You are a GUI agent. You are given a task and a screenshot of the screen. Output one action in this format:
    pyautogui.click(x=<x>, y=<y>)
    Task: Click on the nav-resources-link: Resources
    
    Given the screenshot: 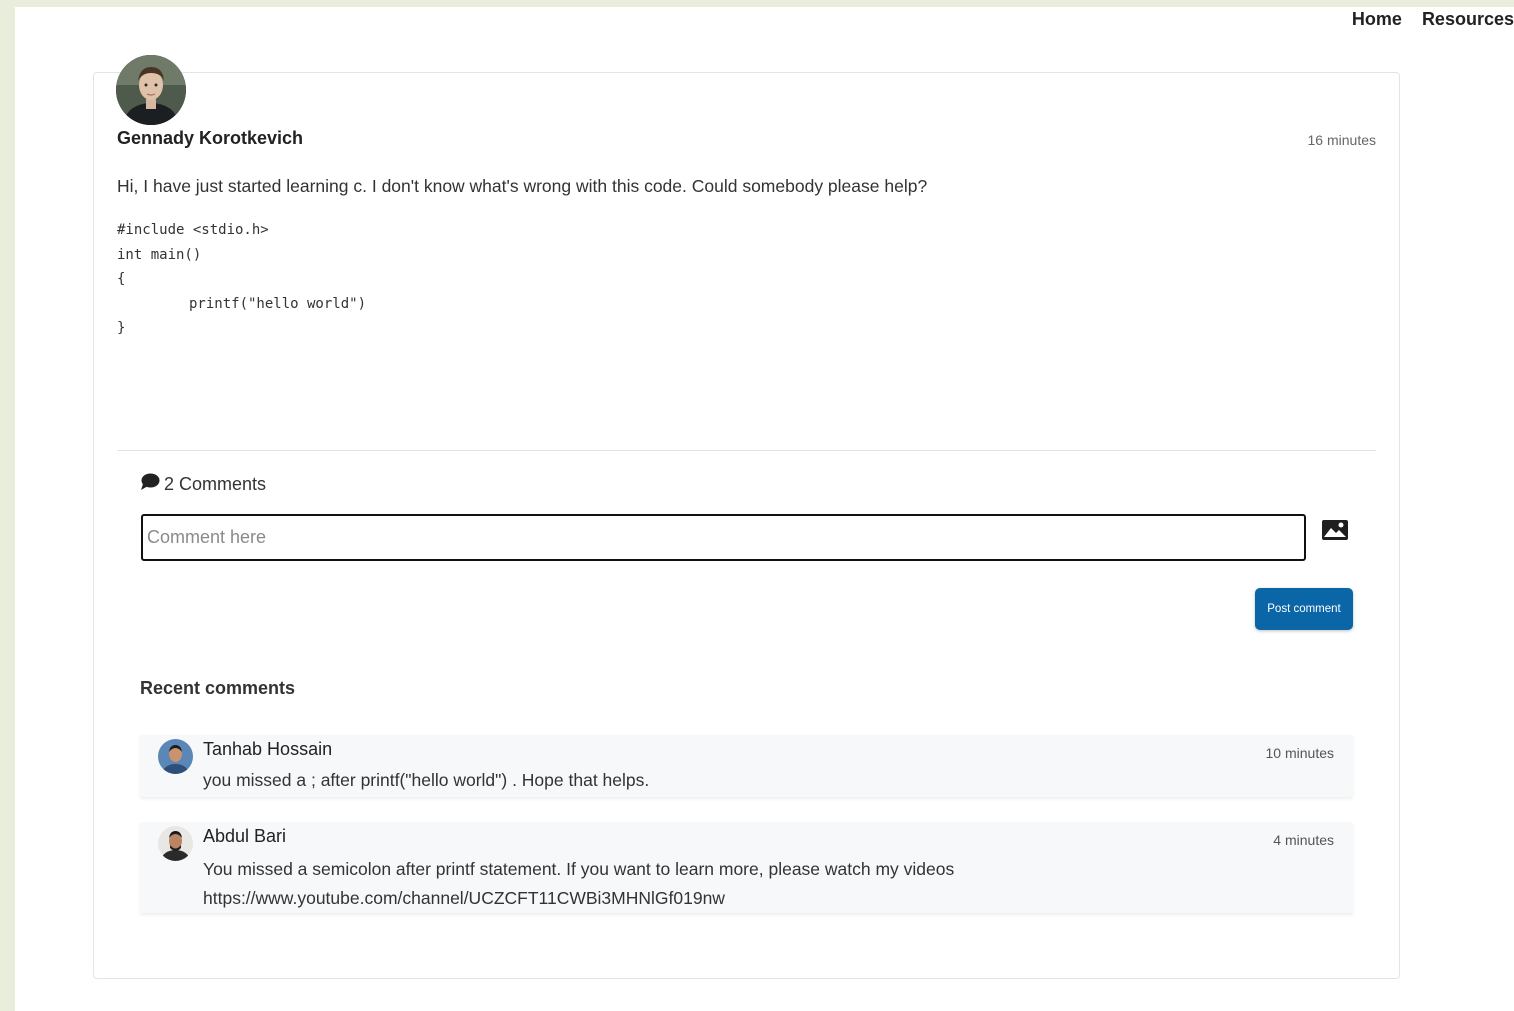 What is the action you would take?
    pyautogui.click(x=1468, y=19)
    